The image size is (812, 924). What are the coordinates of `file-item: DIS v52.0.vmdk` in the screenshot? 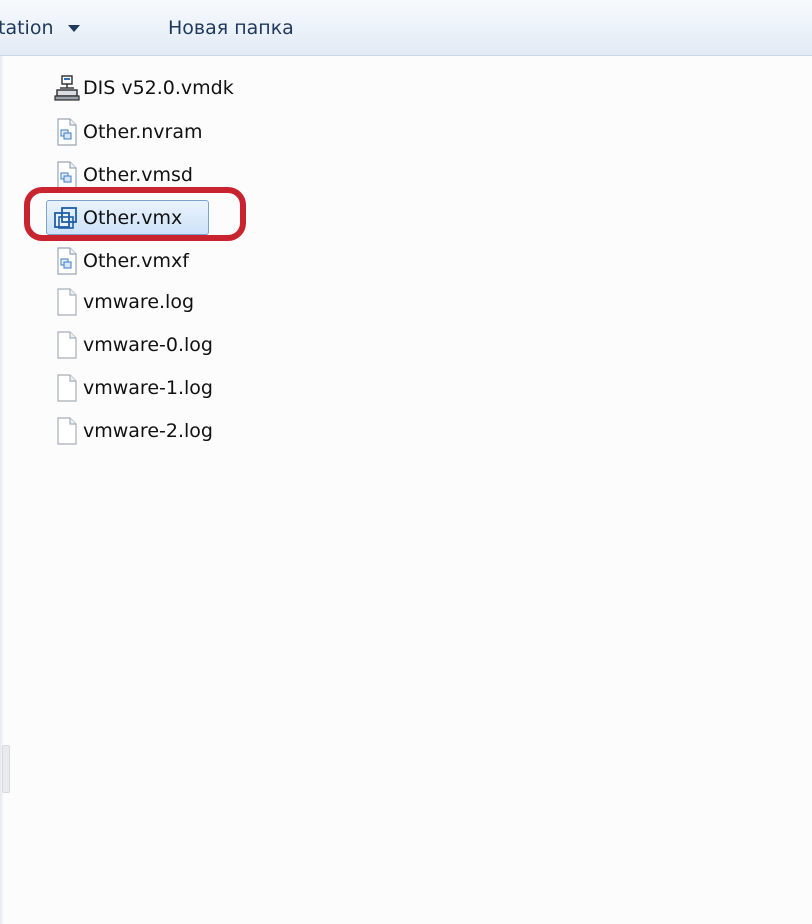 It's located at (143, 88).